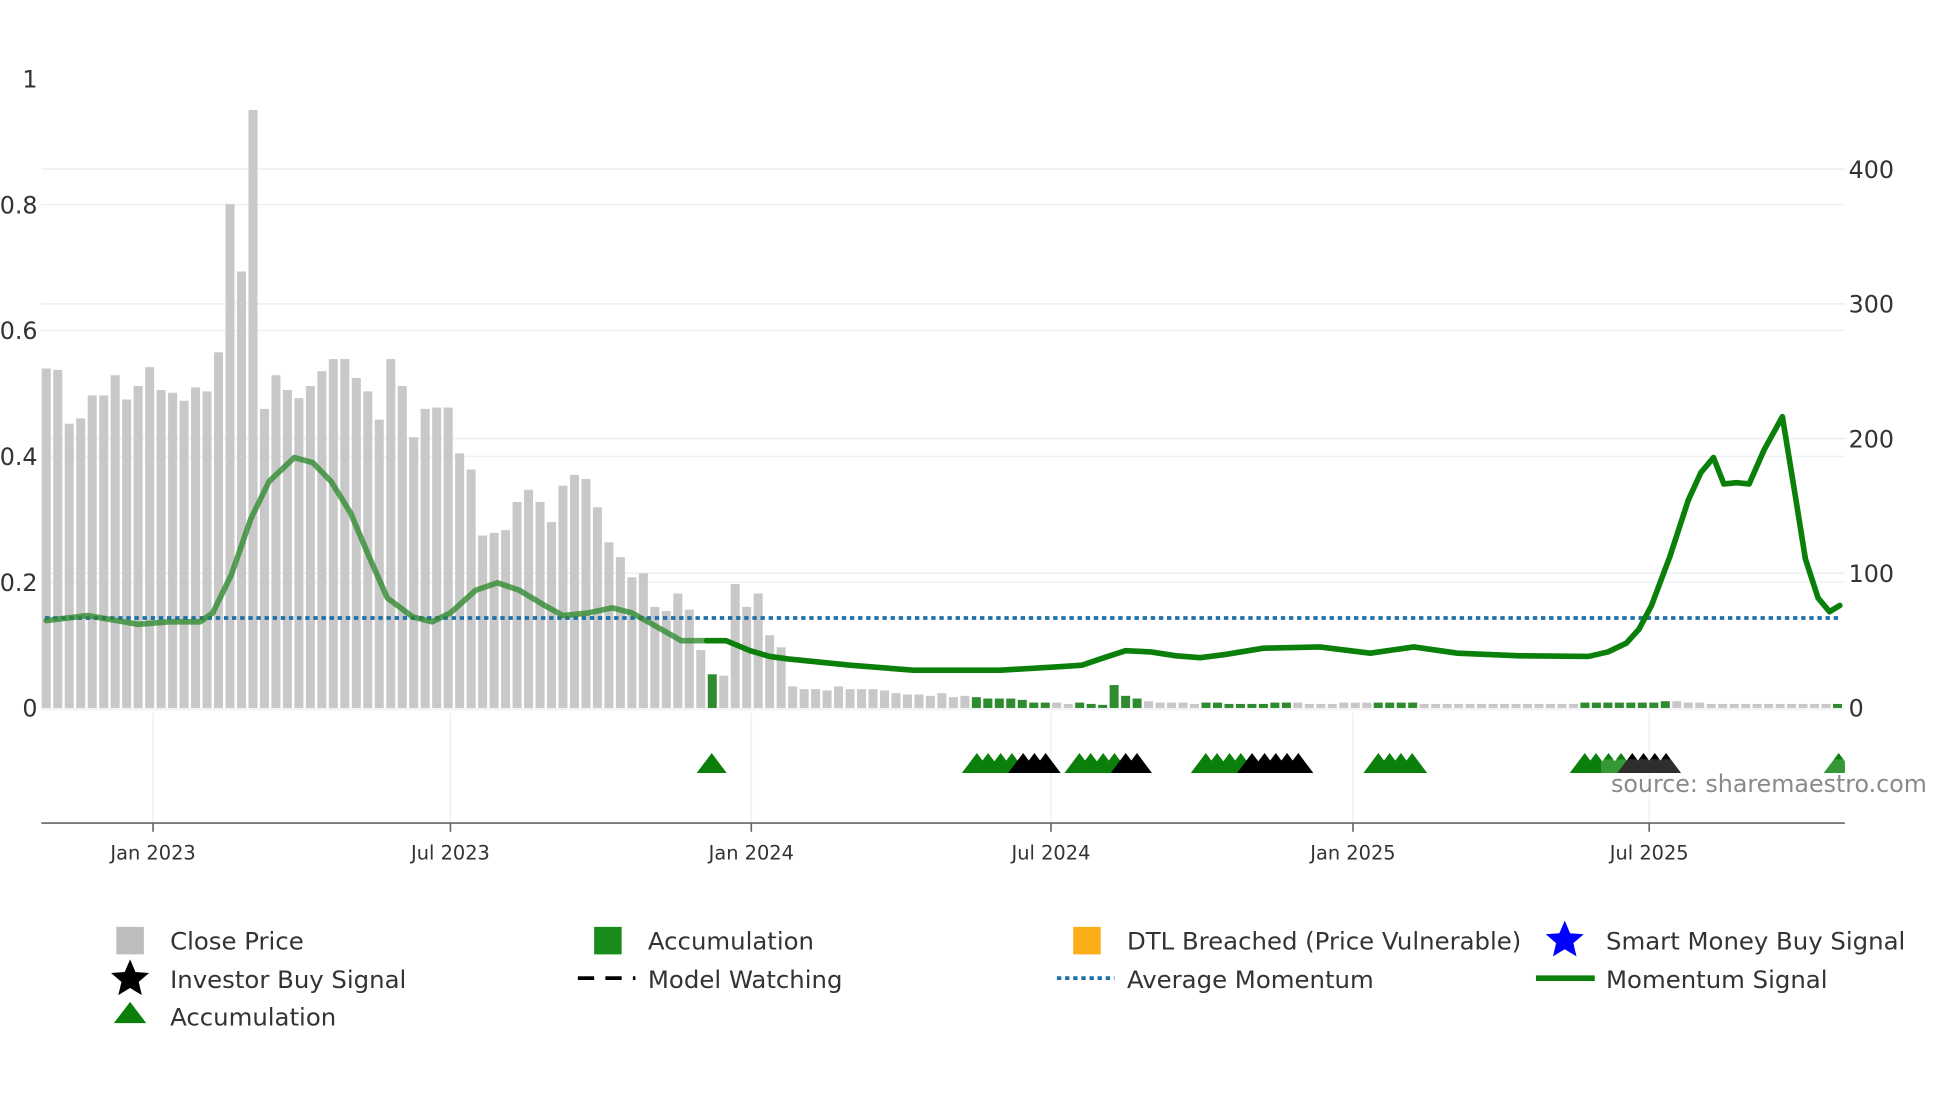  I want to click on left-tick-label: 0, so click(29, 709).